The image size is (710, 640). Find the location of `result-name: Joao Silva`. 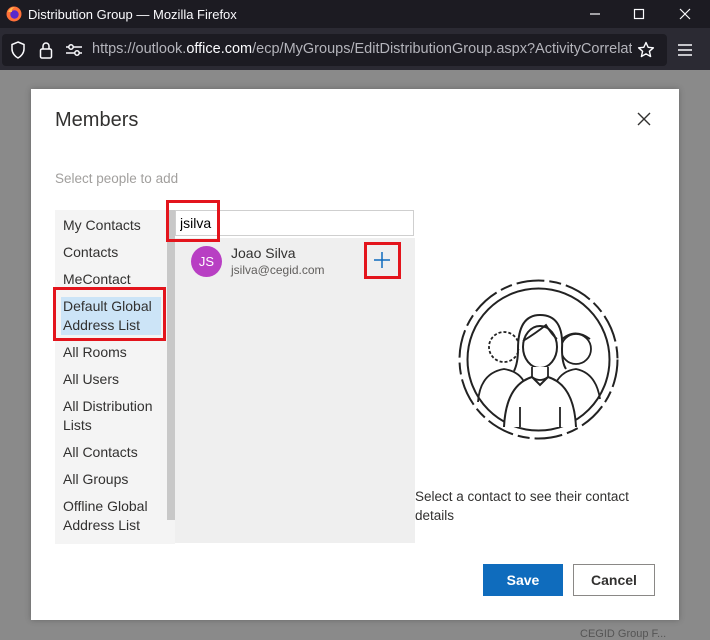

result-name: Joao Silva is located at coordinates (263, 253).